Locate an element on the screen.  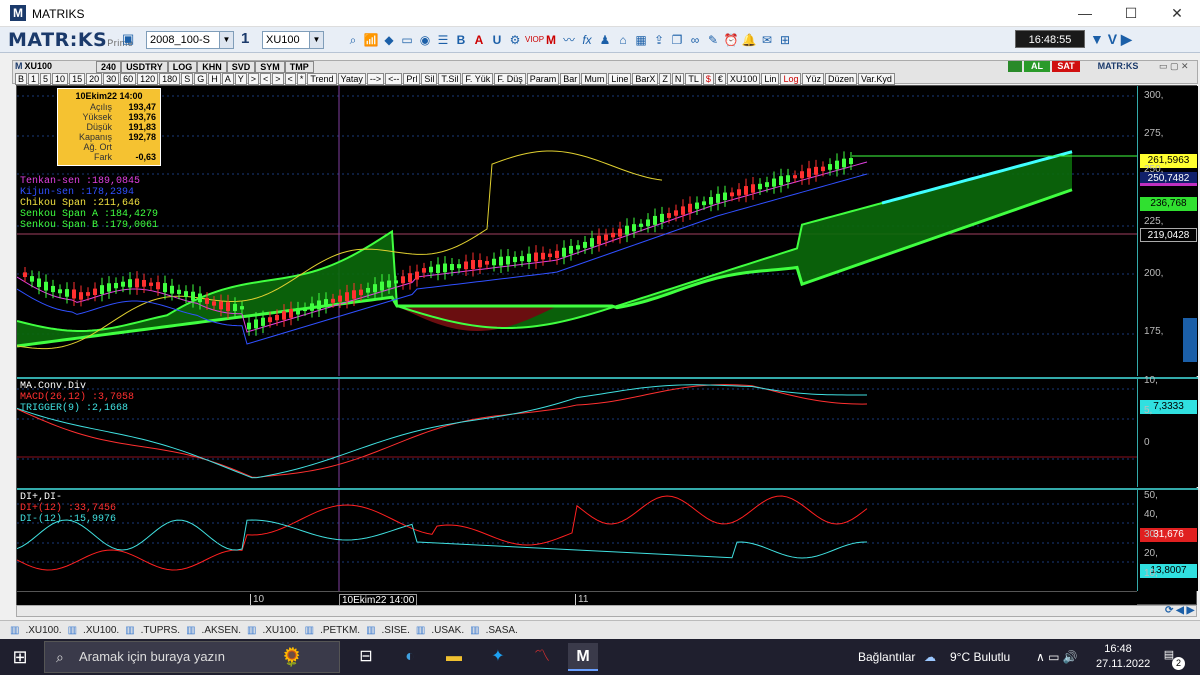
chart-tool-button: F. Düş is located at coordinates (510, 79).